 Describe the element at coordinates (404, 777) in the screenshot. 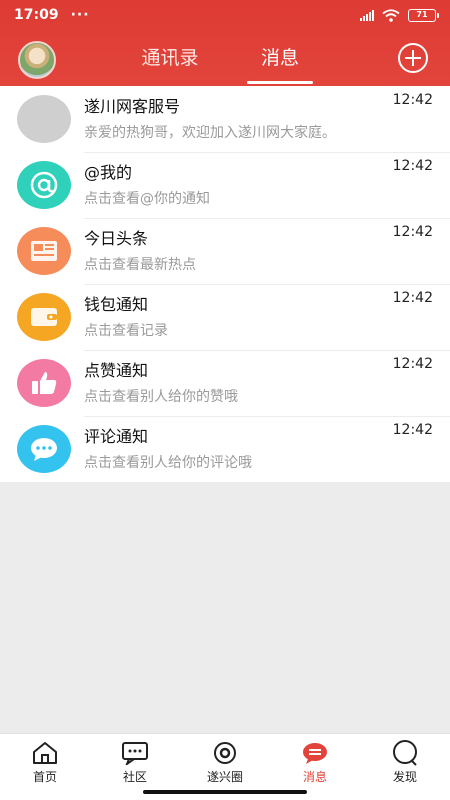

I see `nav-label: 发现` at that location.